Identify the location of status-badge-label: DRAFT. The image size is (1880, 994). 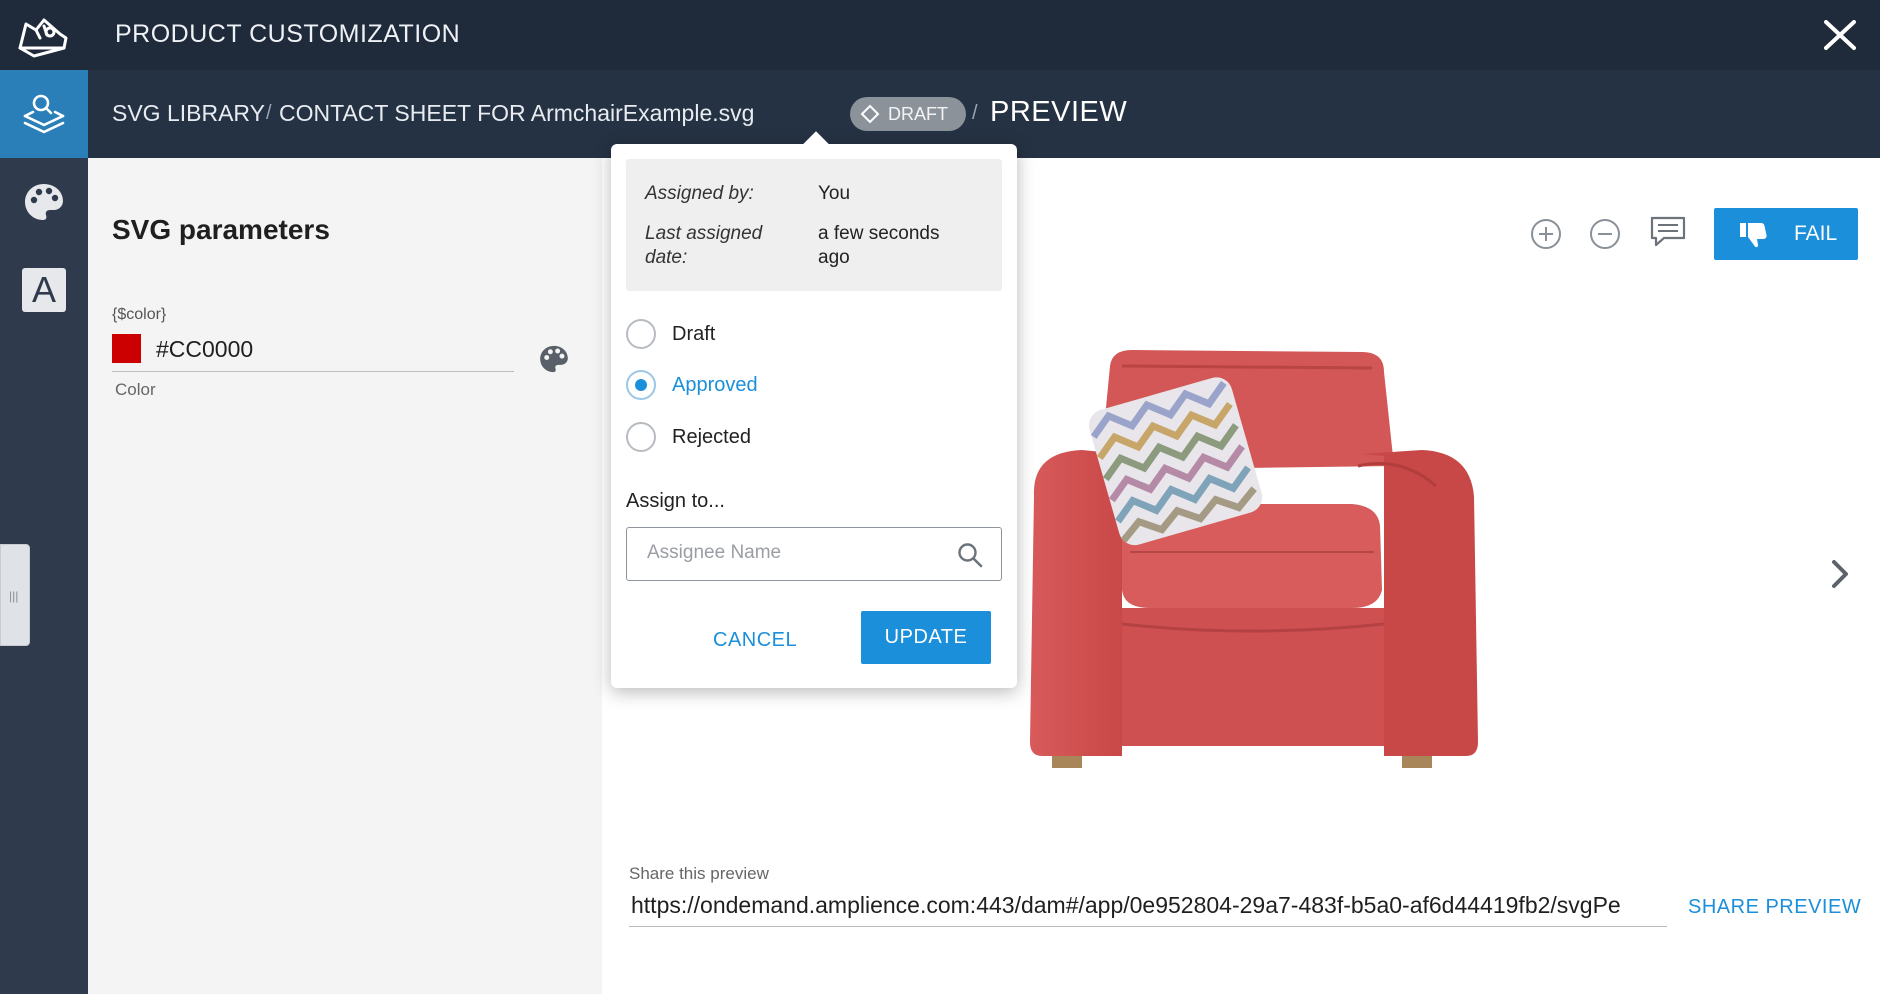
(918, 113).